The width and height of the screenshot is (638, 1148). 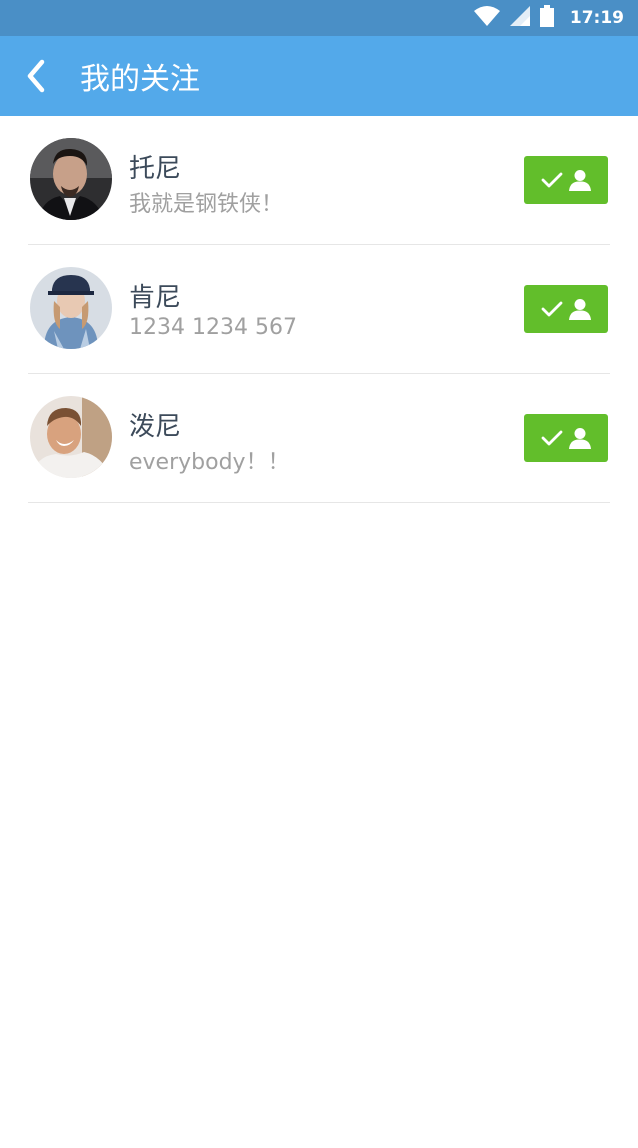 I want to click on battery-icon, so click(x=546, y=18).